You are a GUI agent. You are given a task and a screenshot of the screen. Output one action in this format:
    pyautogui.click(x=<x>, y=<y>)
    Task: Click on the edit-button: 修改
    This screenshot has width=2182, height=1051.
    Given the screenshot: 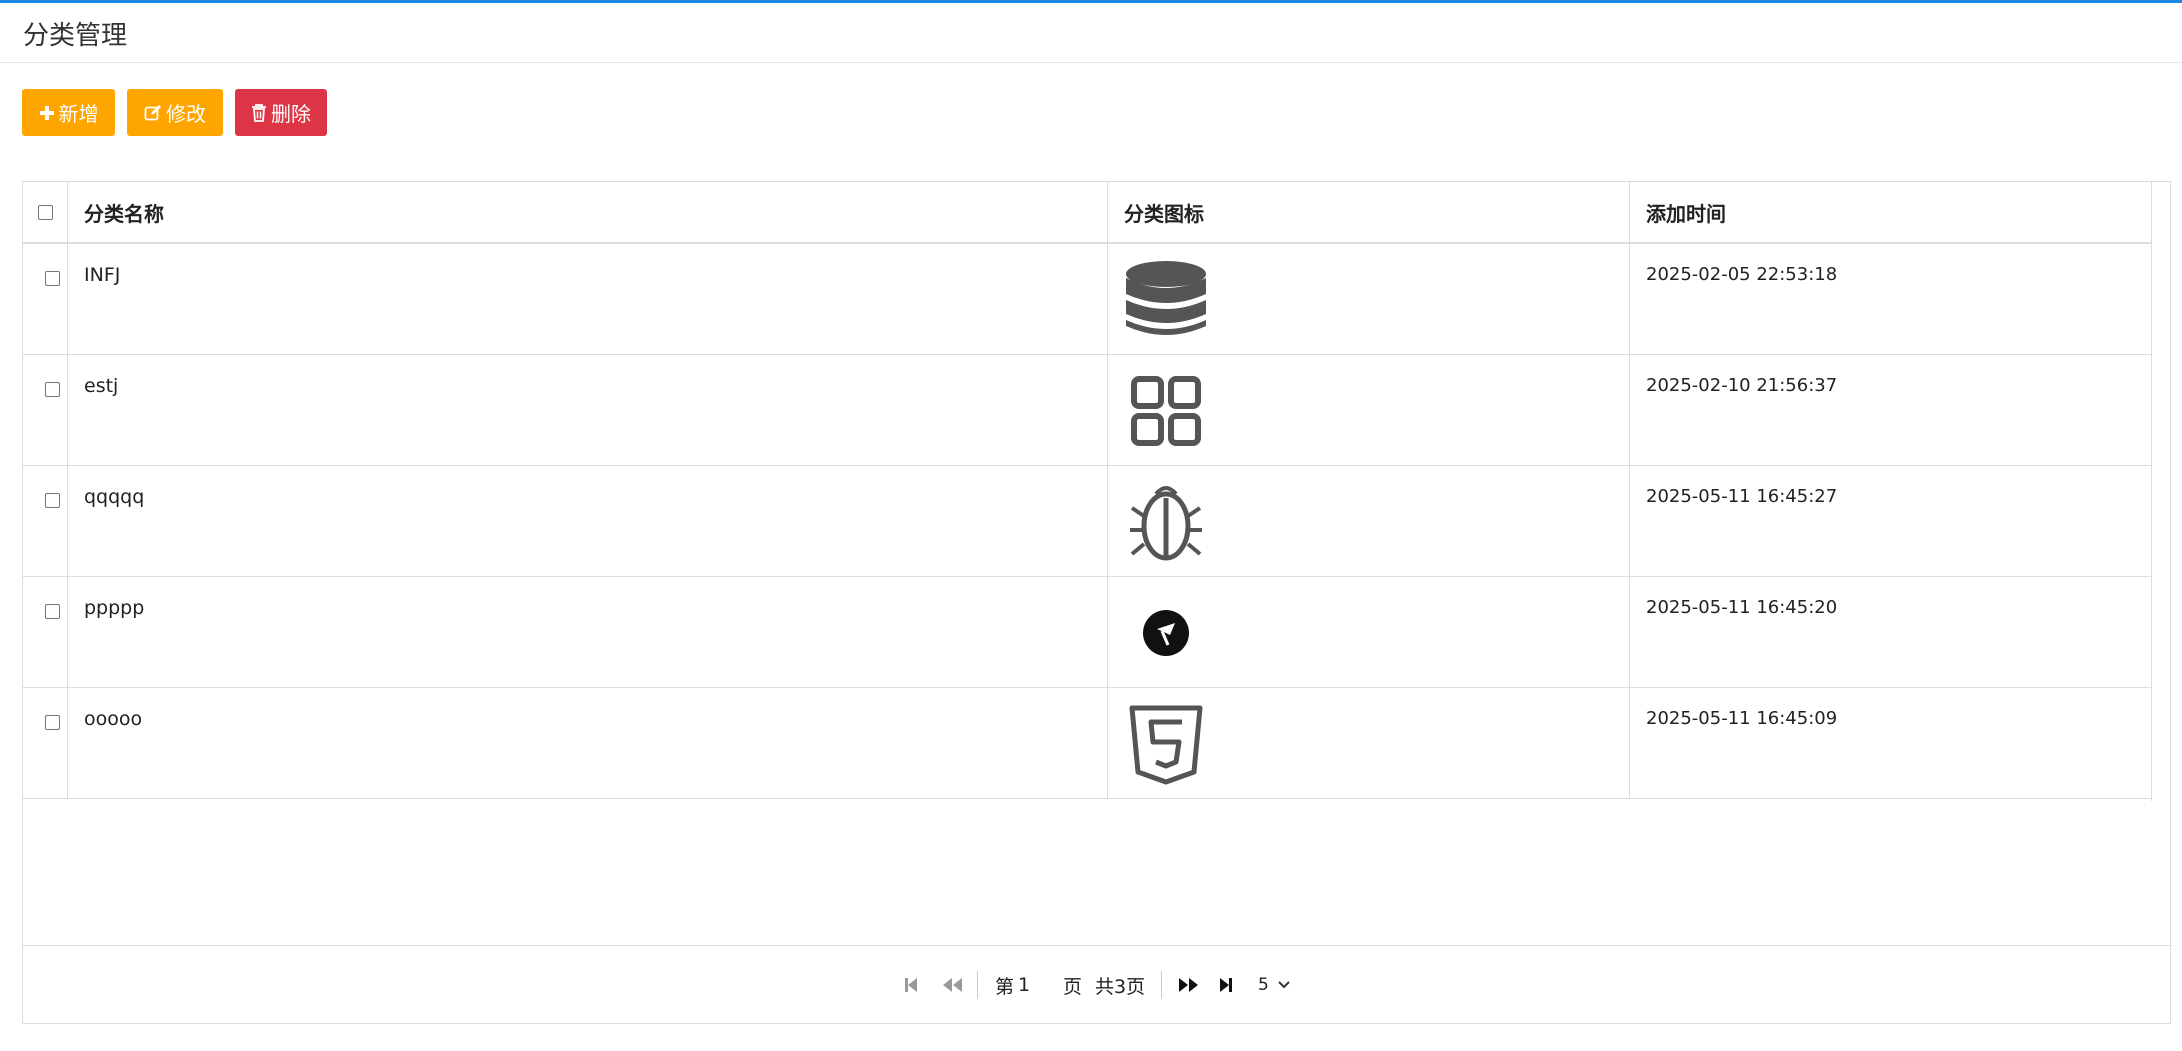 What is the action you would take?
    pyautogui.click(x=175, y=112)
    